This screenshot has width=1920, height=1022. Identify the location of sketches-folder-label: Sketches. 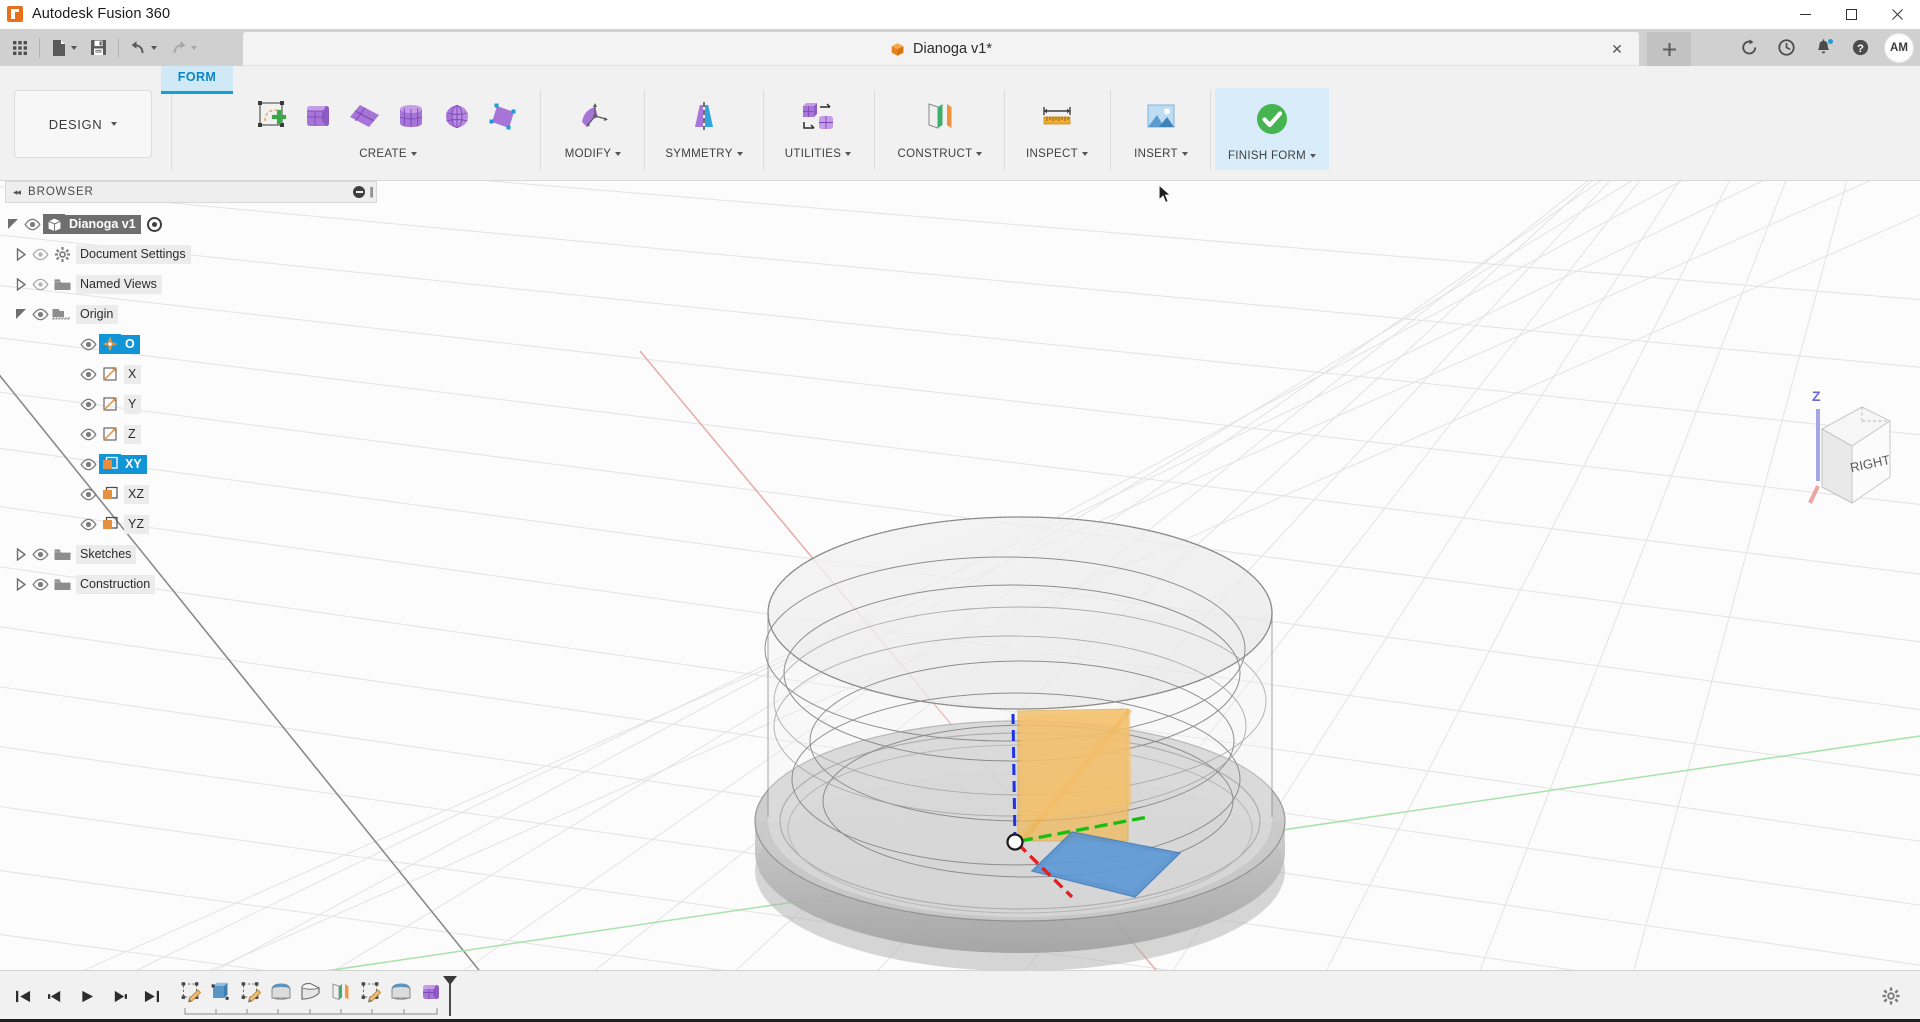
(106, 554).